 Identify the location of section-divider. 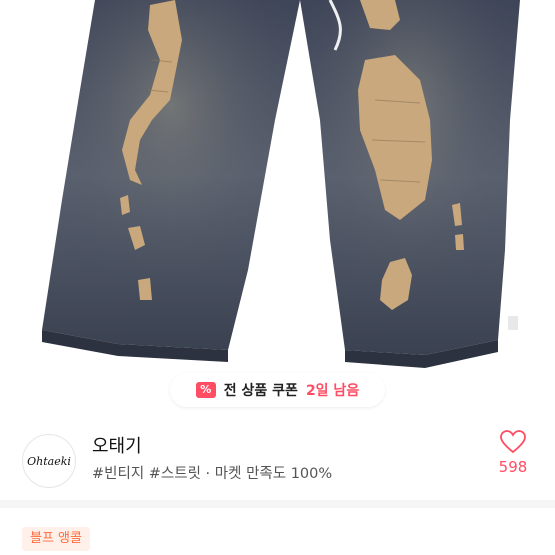
(277, 504).